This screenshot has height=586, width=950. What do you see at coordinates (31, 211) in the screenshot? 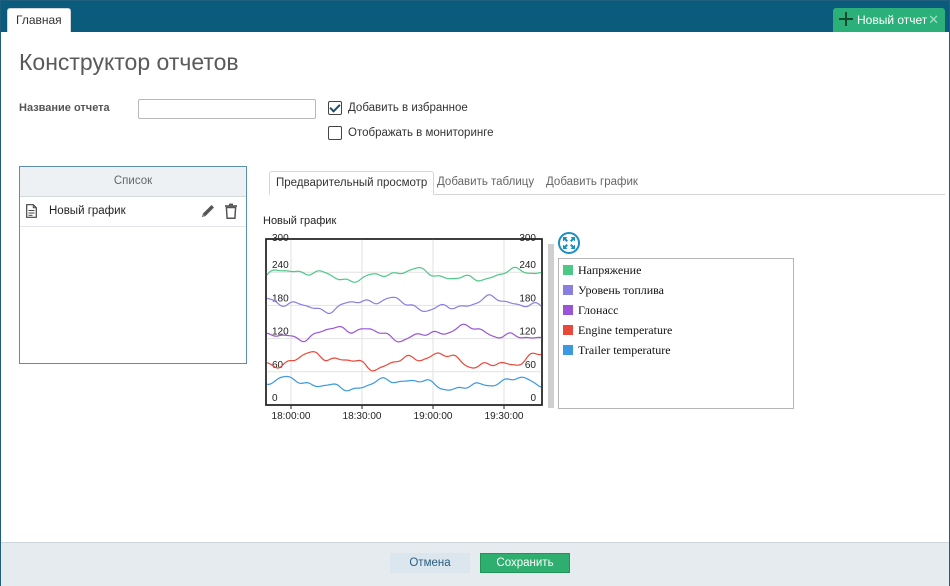
I see `document-icon` at bounding box center [31, 211].